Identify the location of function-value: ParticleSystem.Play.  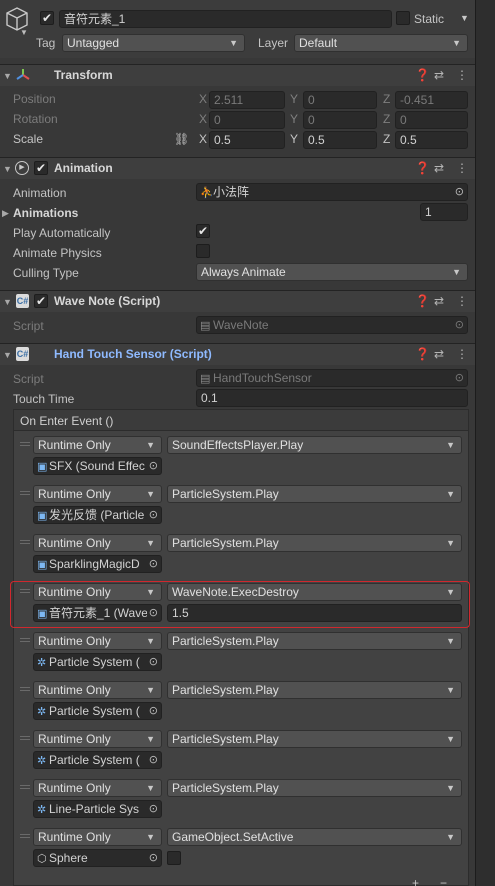
(225, 641).